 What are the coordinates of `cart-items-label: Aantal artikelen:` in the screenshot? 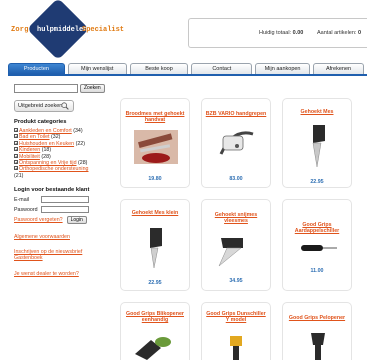 It's located at (337, 33).